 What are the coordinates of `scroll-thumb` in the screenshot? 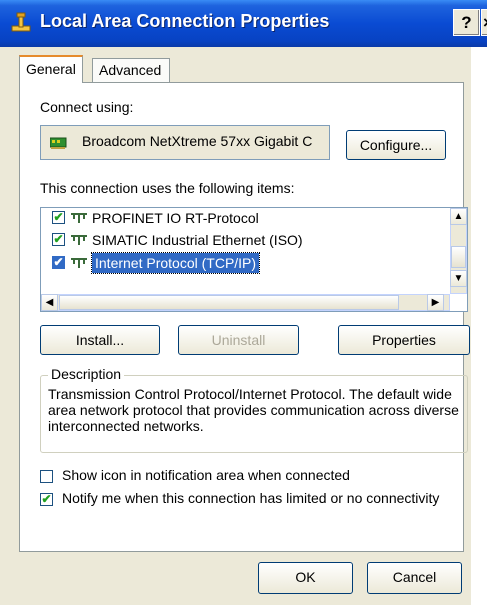 It's located at (458, 257).